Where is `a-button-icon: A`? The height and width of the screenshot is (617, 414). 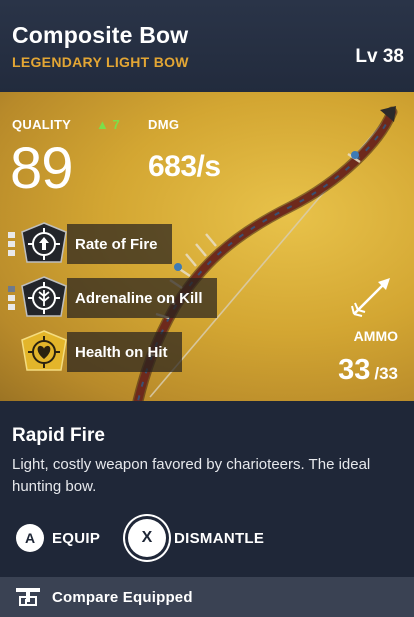 a-button-icon: A is located at coordinates (30, 538).